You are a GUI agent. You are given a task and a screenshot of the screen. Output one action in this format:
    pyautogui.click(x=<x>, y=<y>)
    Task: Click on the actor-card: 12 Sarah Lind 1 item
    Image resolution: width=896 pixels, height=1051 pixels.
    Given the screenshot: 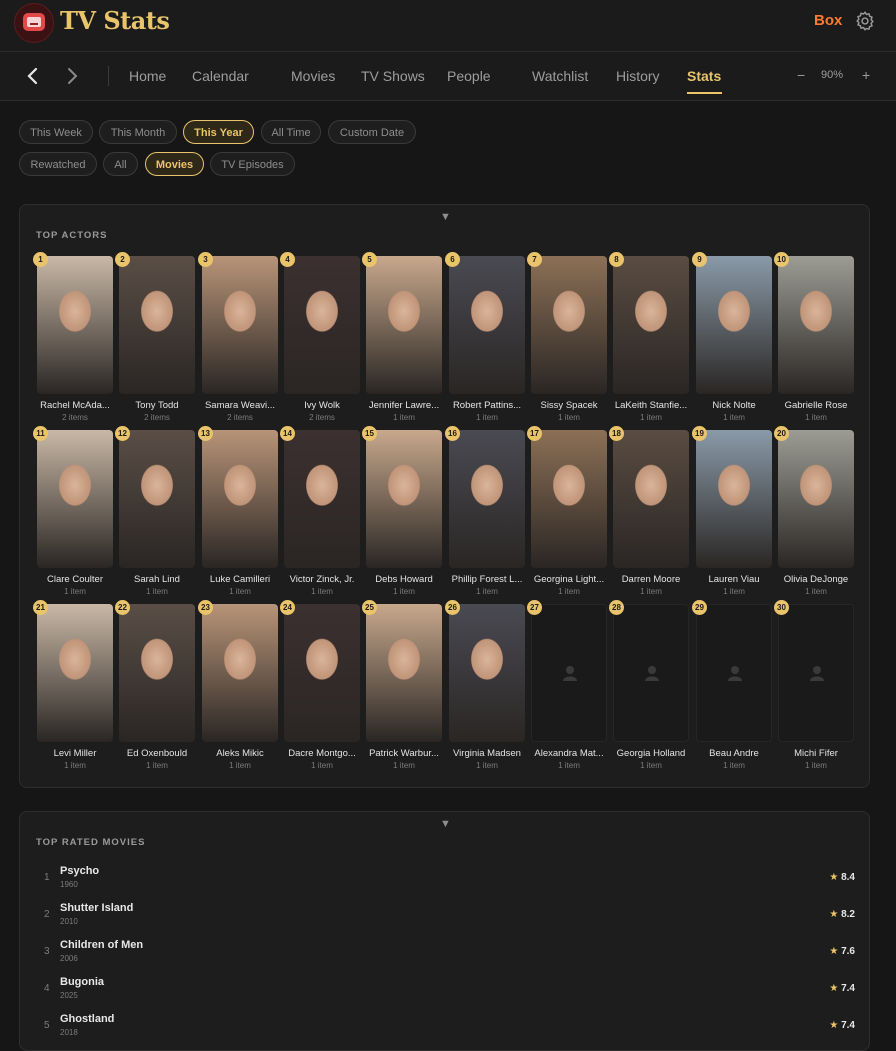 What is the action you would take?
    pyautogui.click(x=155, y=513)
    